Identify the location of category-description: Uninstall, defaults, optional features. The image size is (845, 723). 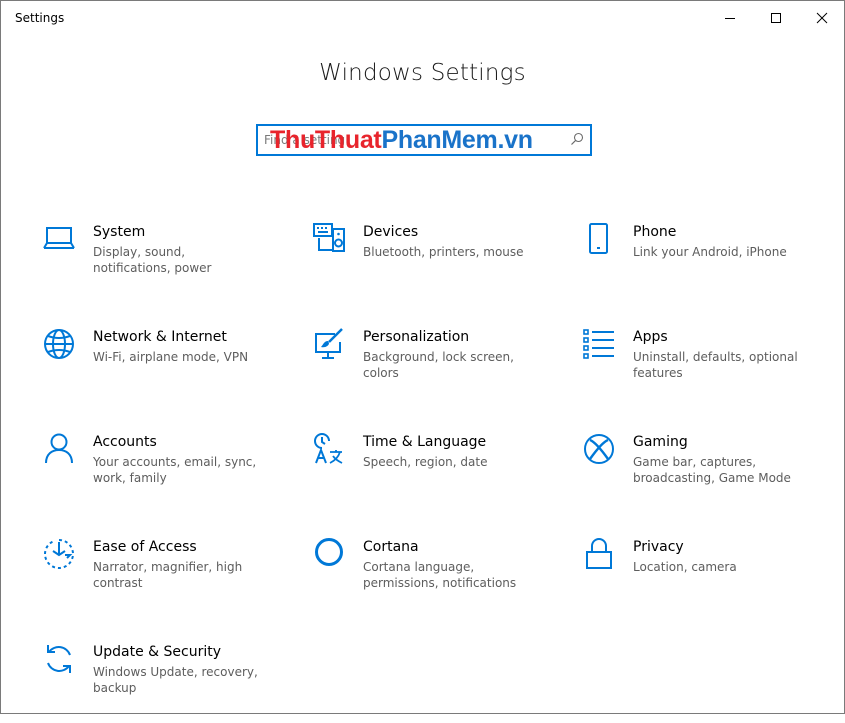
(715, 365).